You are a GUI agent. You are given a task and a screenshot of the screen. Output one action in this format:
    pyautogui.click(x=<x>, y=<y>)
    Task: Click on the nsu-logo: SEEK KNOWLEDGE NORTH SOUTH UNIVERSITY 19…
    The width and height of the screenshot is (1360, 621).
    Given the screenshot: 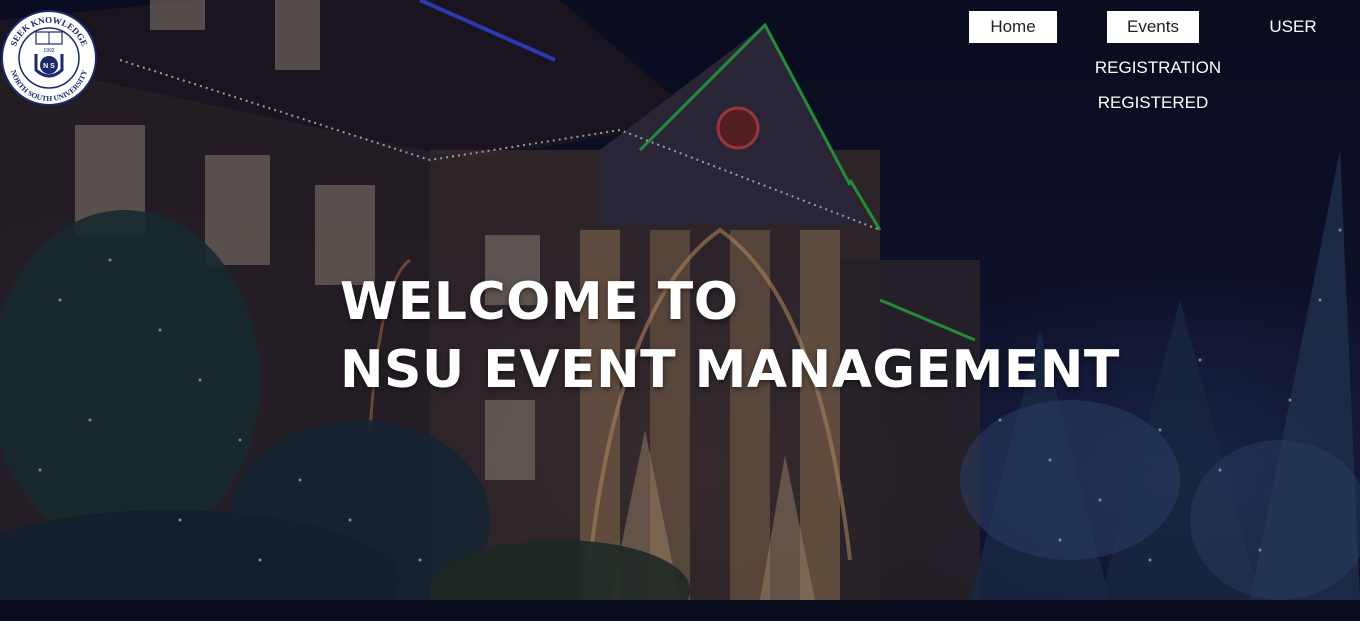 What is the action you would take?
    pyautogui.click(x=49, y=58)
    